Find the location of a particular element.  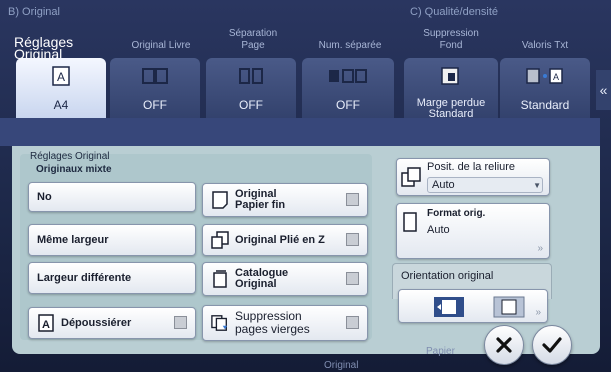

mixed-no-button: No is located at coordinates (112, 197).